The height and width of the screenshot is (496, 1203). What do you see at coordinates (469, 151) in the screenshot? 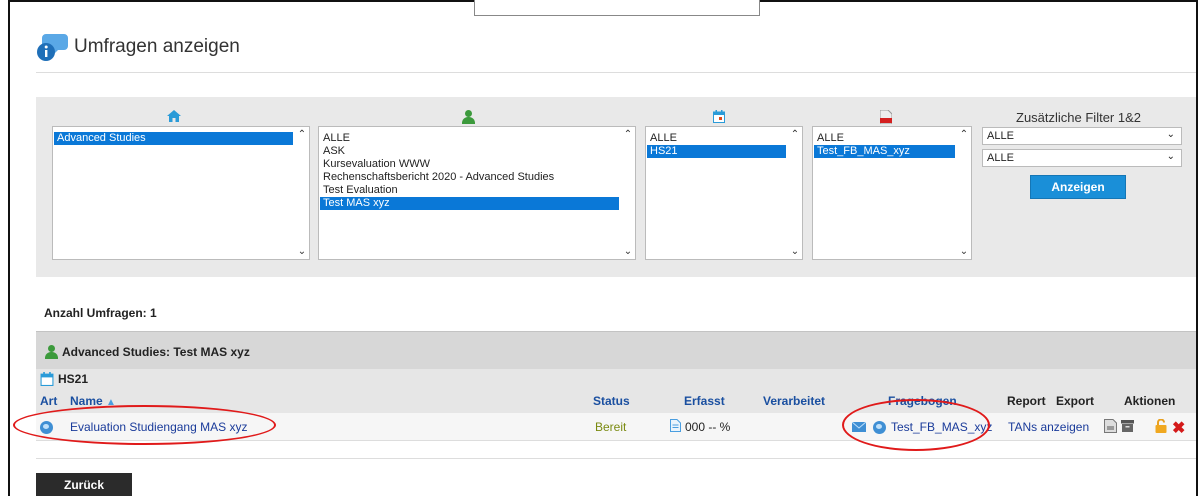
I see `list-item: ASK` at bounding box center [469, 151].